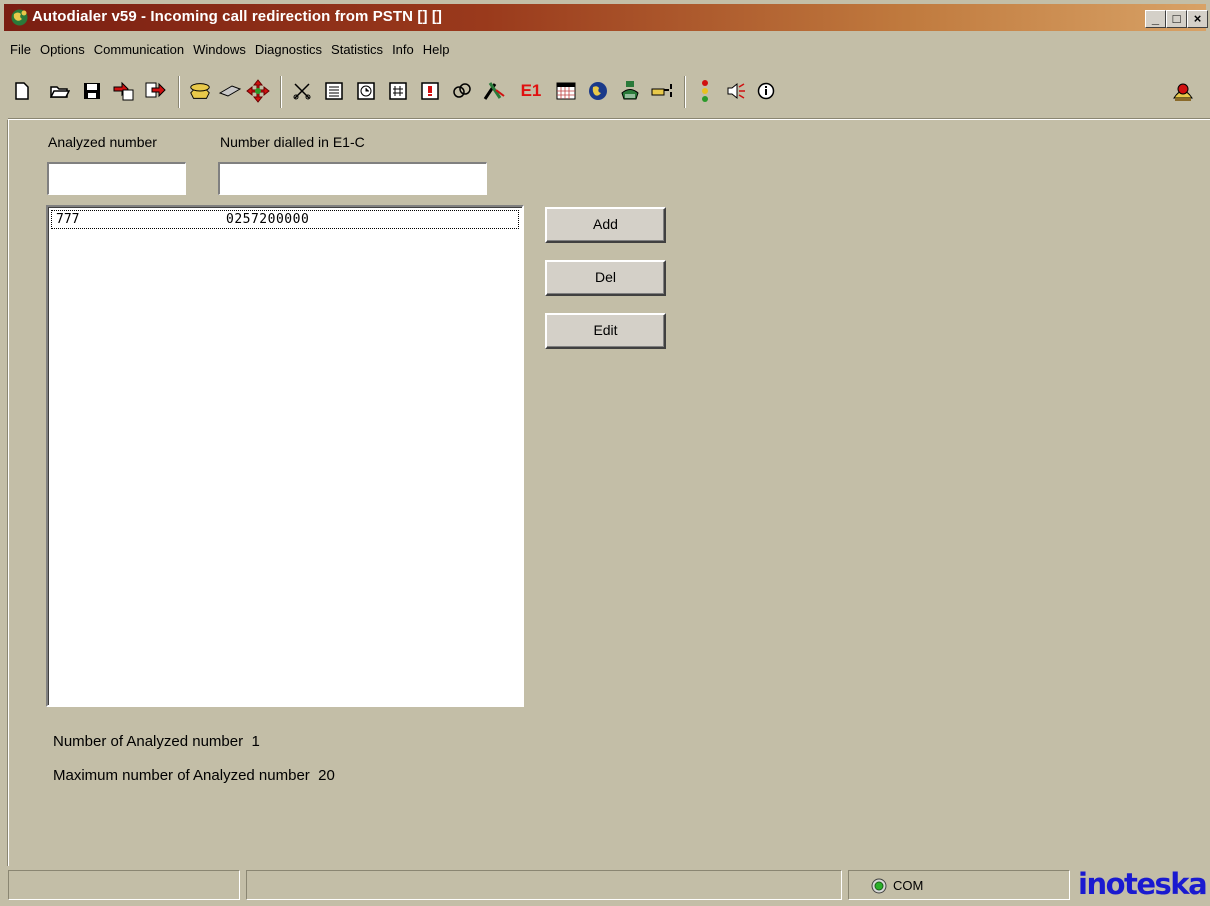 The image size is (1210, 906). What do you see at coordinates (255, 741) in the screenshot?
I see `count-value: 1` at bounding box center [255, 741].